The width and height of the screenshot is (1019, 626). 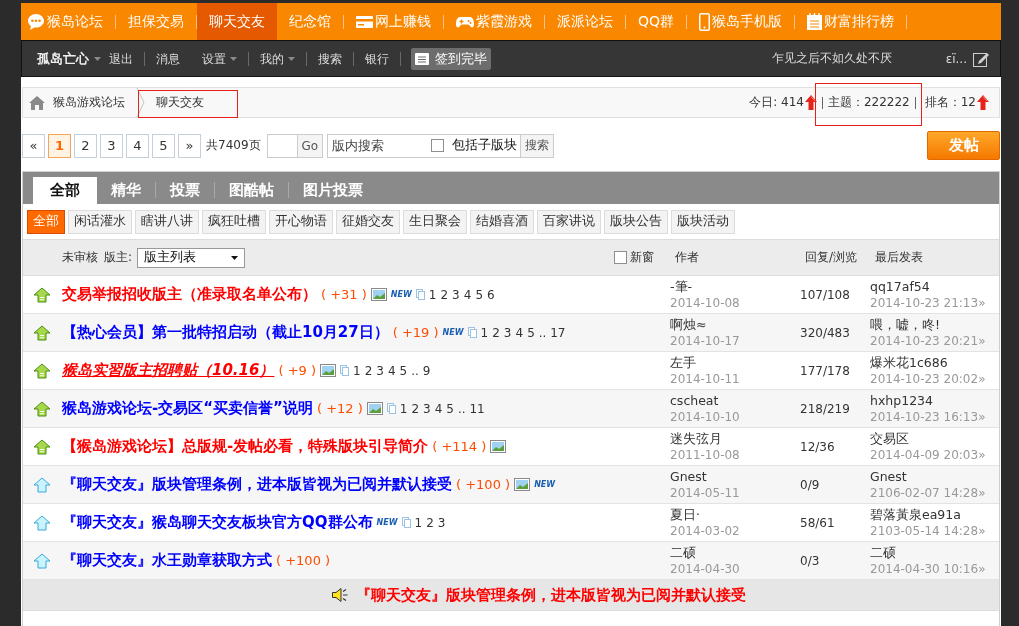 I want to click on page-button: 2, so click(x=85, y=145).